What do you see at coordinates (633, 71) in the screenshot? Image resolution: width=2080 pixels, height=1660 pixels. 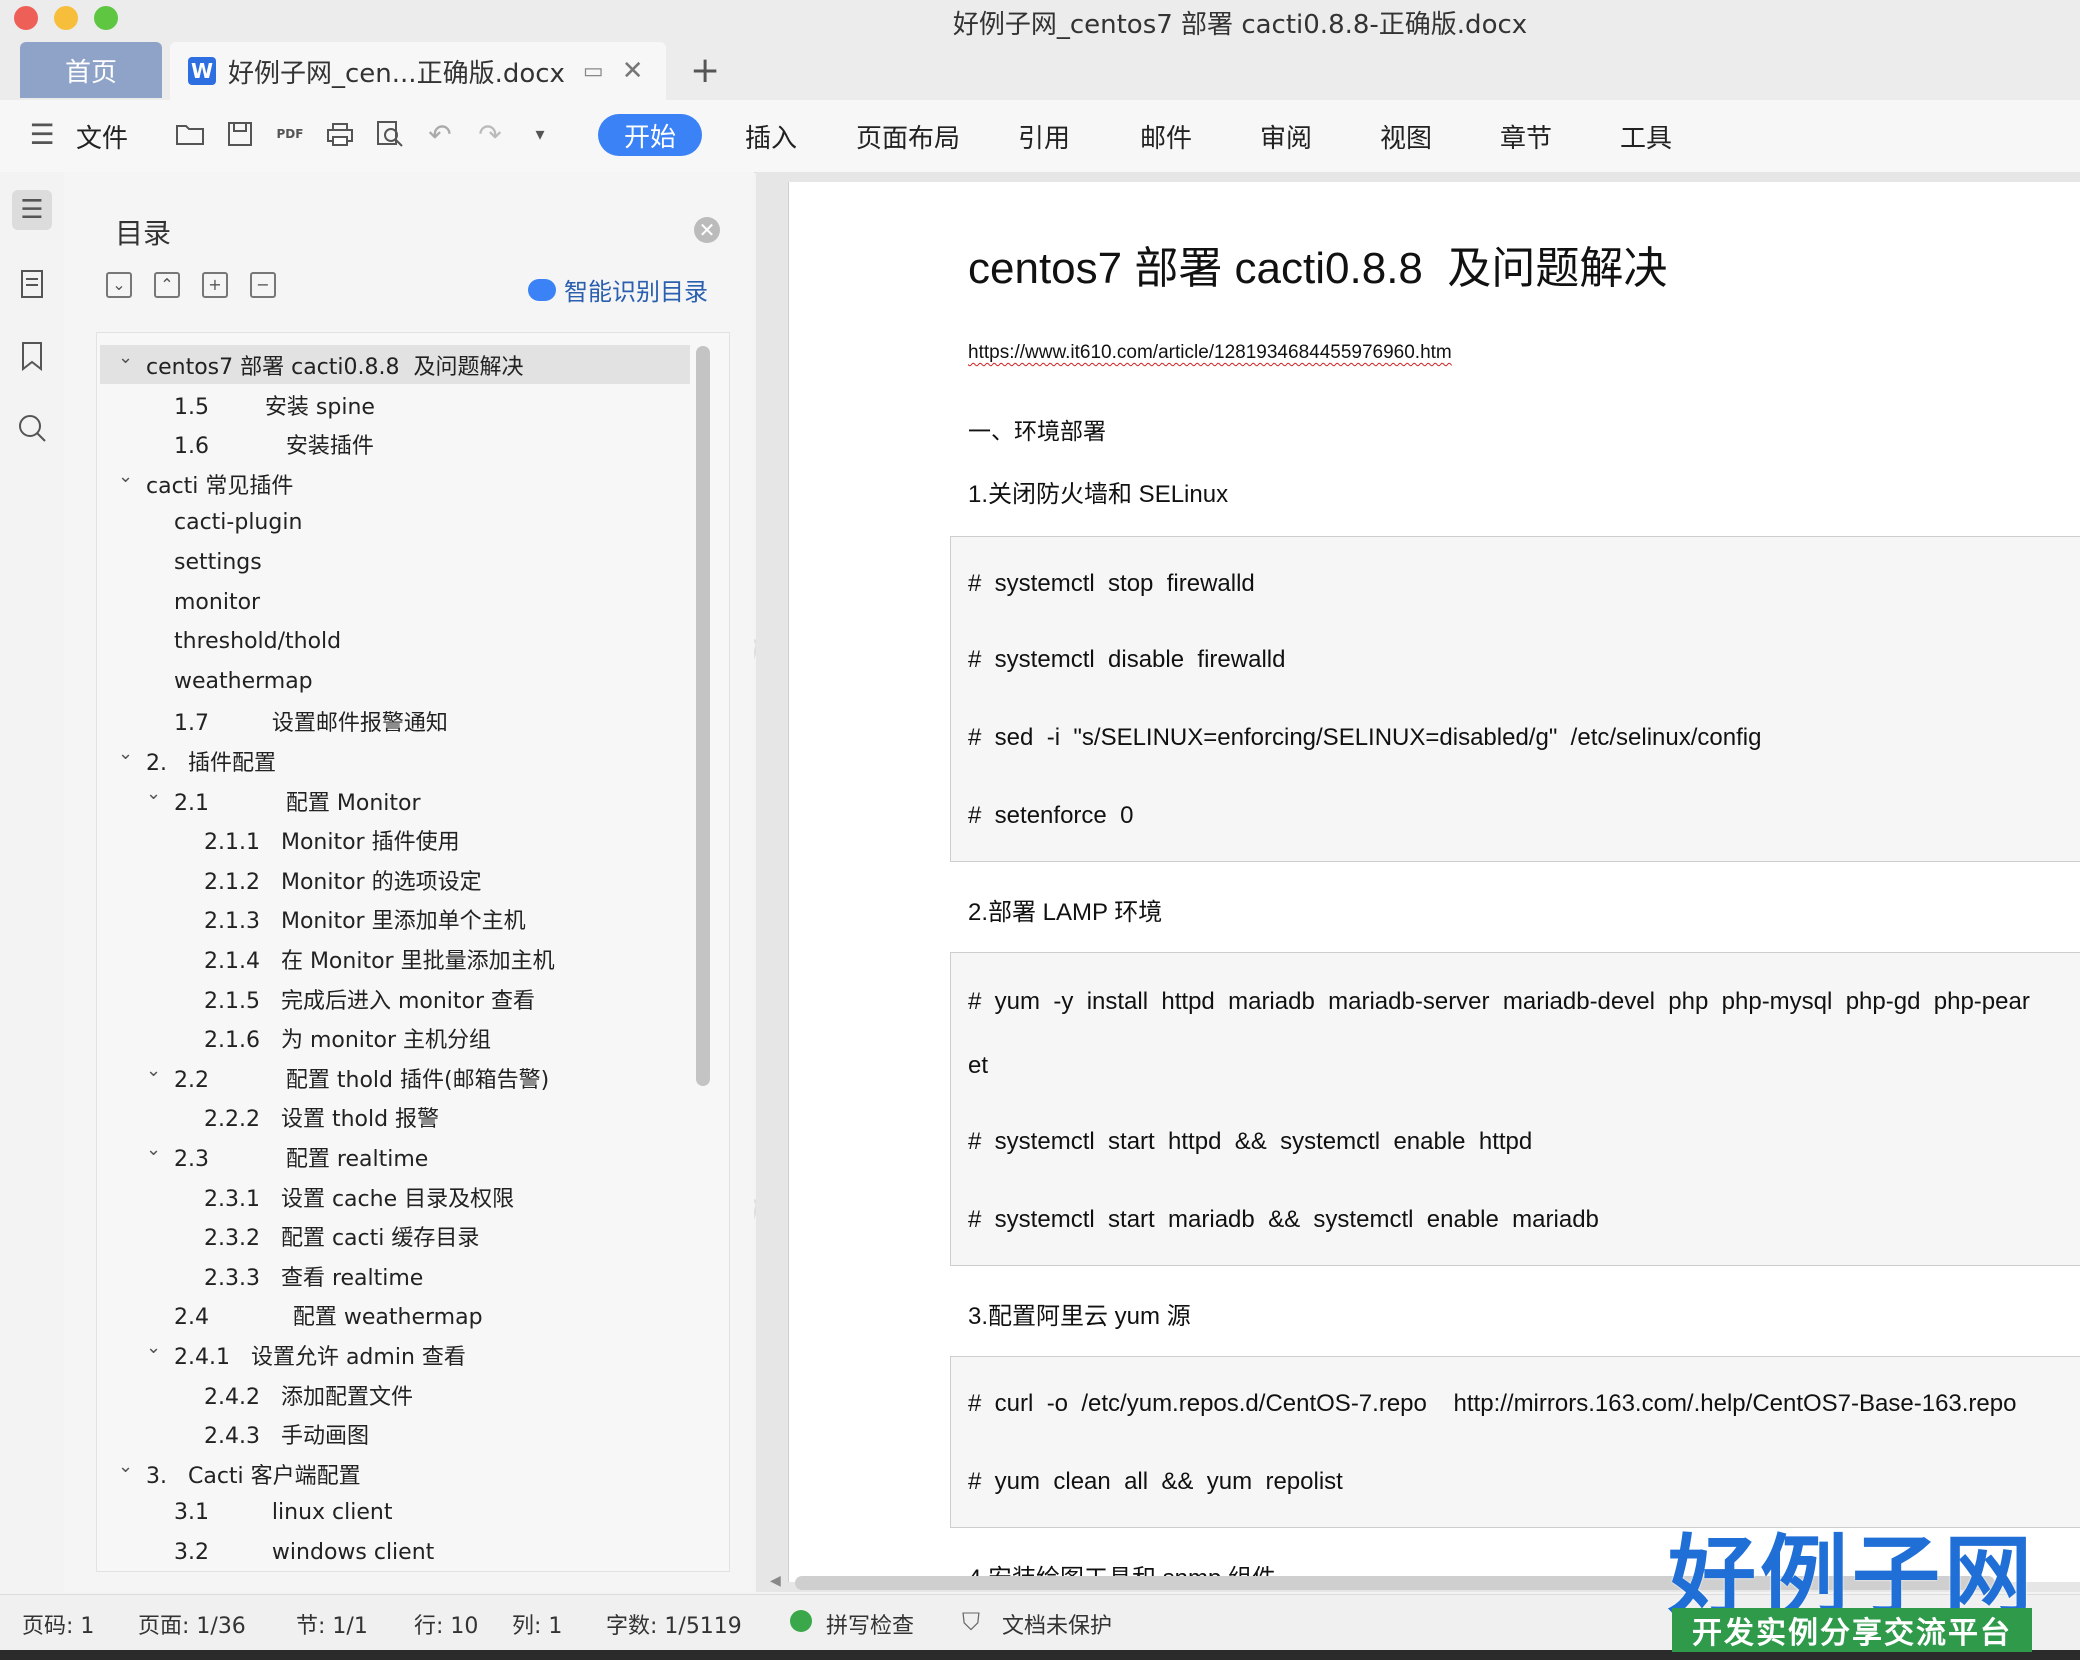 I see `close-tab-icon: ✕` at bounding box center [633, 71].